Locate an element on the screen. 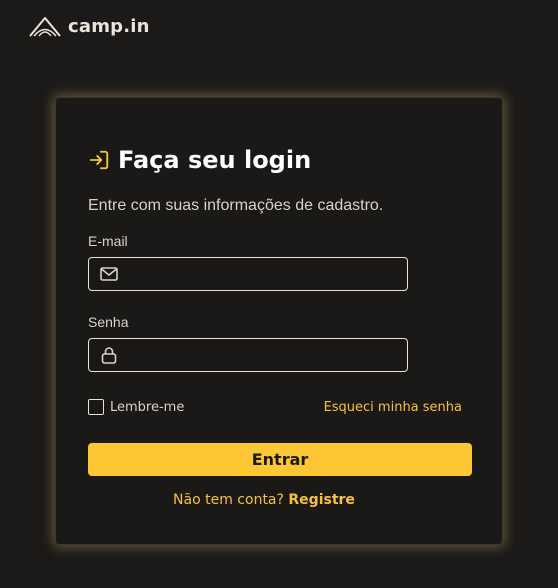 Image resolution: width=558 pixels, height=588 pixels. login-button: Entrar is located at coordinates (280, 459).